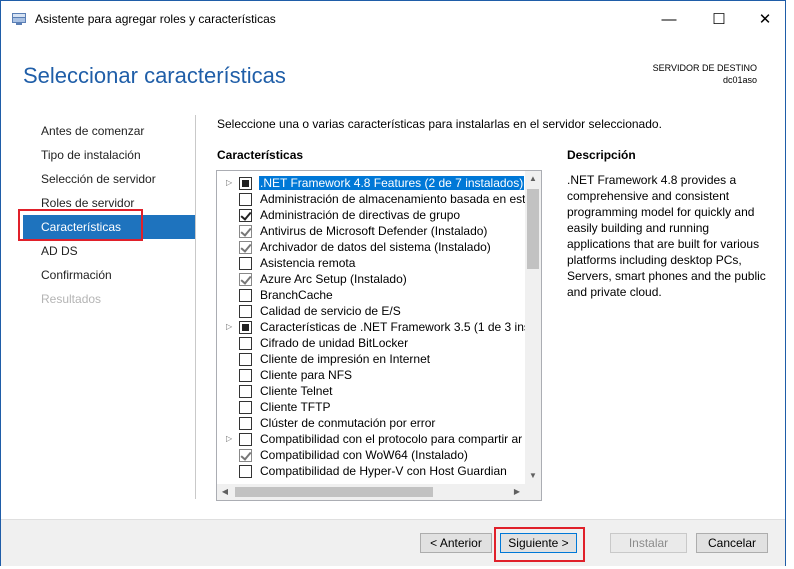  Describe the element at coordinates (533, 229) in the screenshot. I see `vertical-scroll-thumb` at that location.